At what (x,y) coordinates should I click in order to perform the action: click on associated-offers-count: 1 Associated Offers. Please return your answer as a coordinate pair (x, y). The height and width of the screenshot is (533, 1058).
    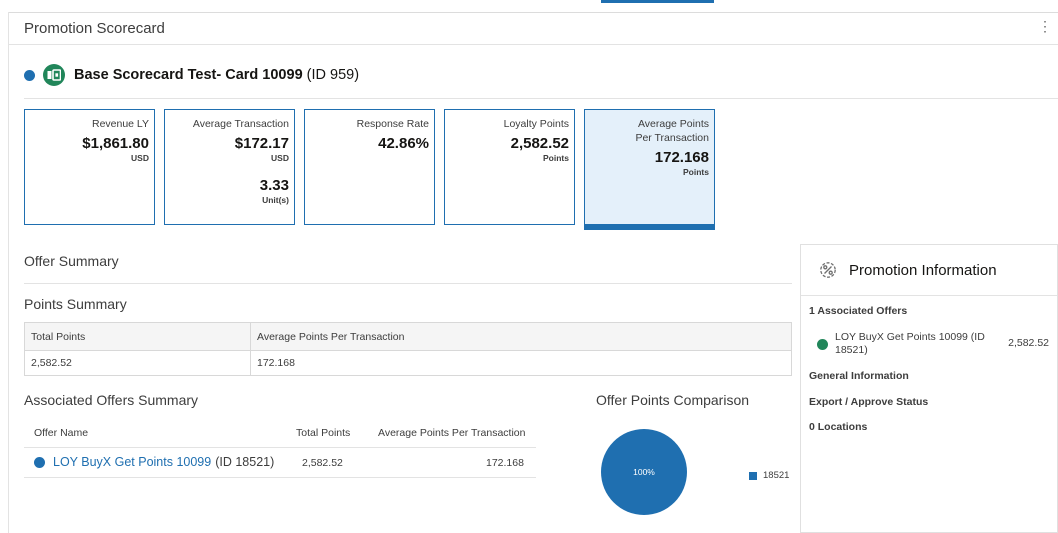
    Looking at the image, I should click on (858, 311).